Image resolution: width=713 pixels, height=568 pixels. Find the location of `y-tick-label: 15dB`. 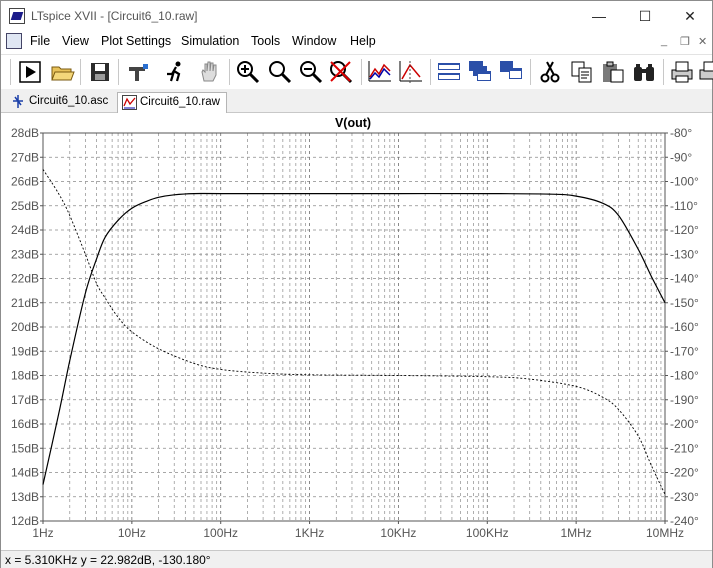

y-tick-label: 15dB is located at coordinates (25, 448).